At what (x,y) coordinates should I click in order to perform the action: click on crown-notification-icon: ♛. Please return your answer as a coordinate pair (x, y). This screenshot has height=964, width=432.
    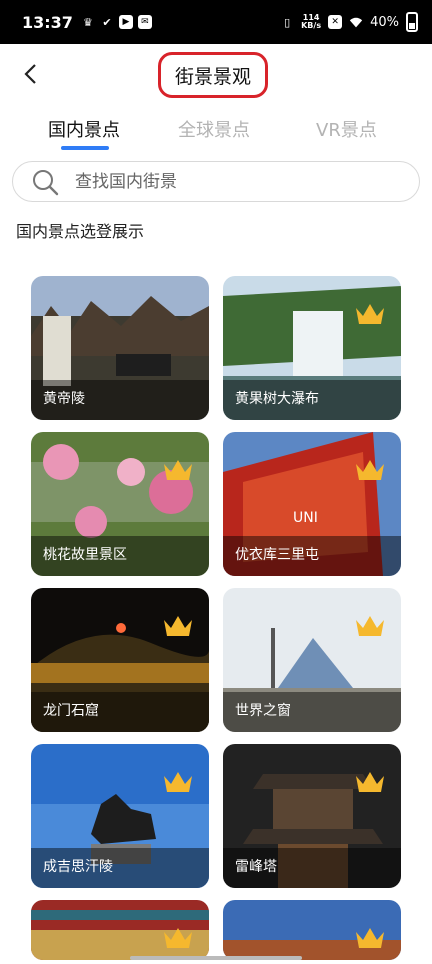
    Looking at the image, I should click on (88, 22).